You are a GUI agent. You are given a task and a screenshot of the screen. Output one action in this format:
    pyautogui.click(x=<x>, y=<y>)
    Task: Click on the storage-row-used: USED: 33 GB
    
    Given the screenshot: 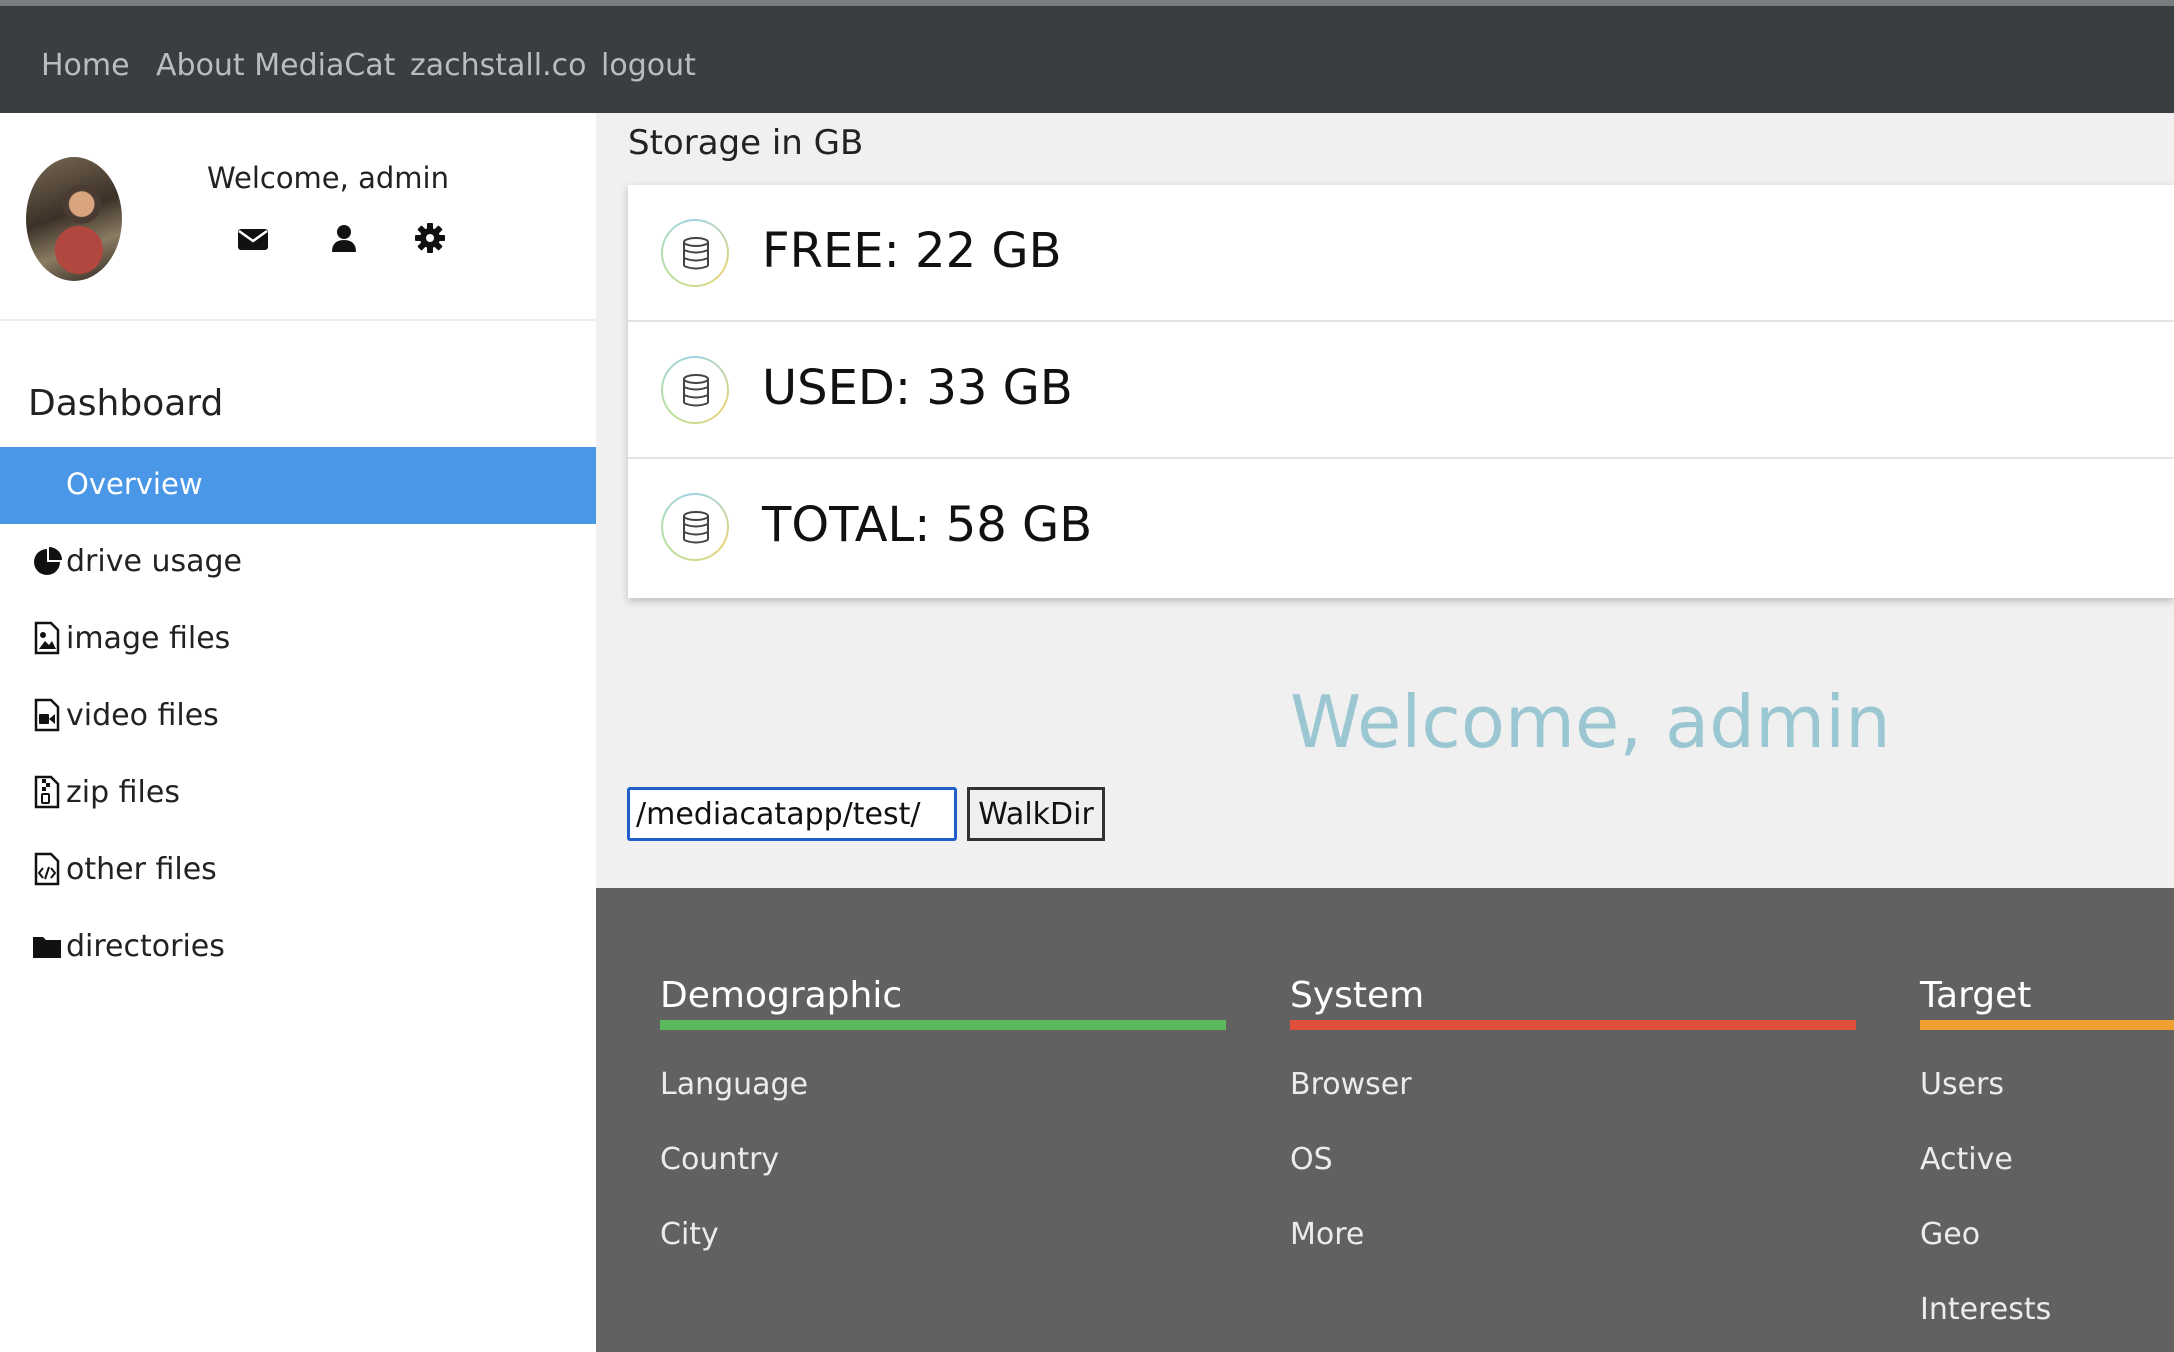 What is the action you would take?
    pyautogui.click(x=1401, y=390)
    